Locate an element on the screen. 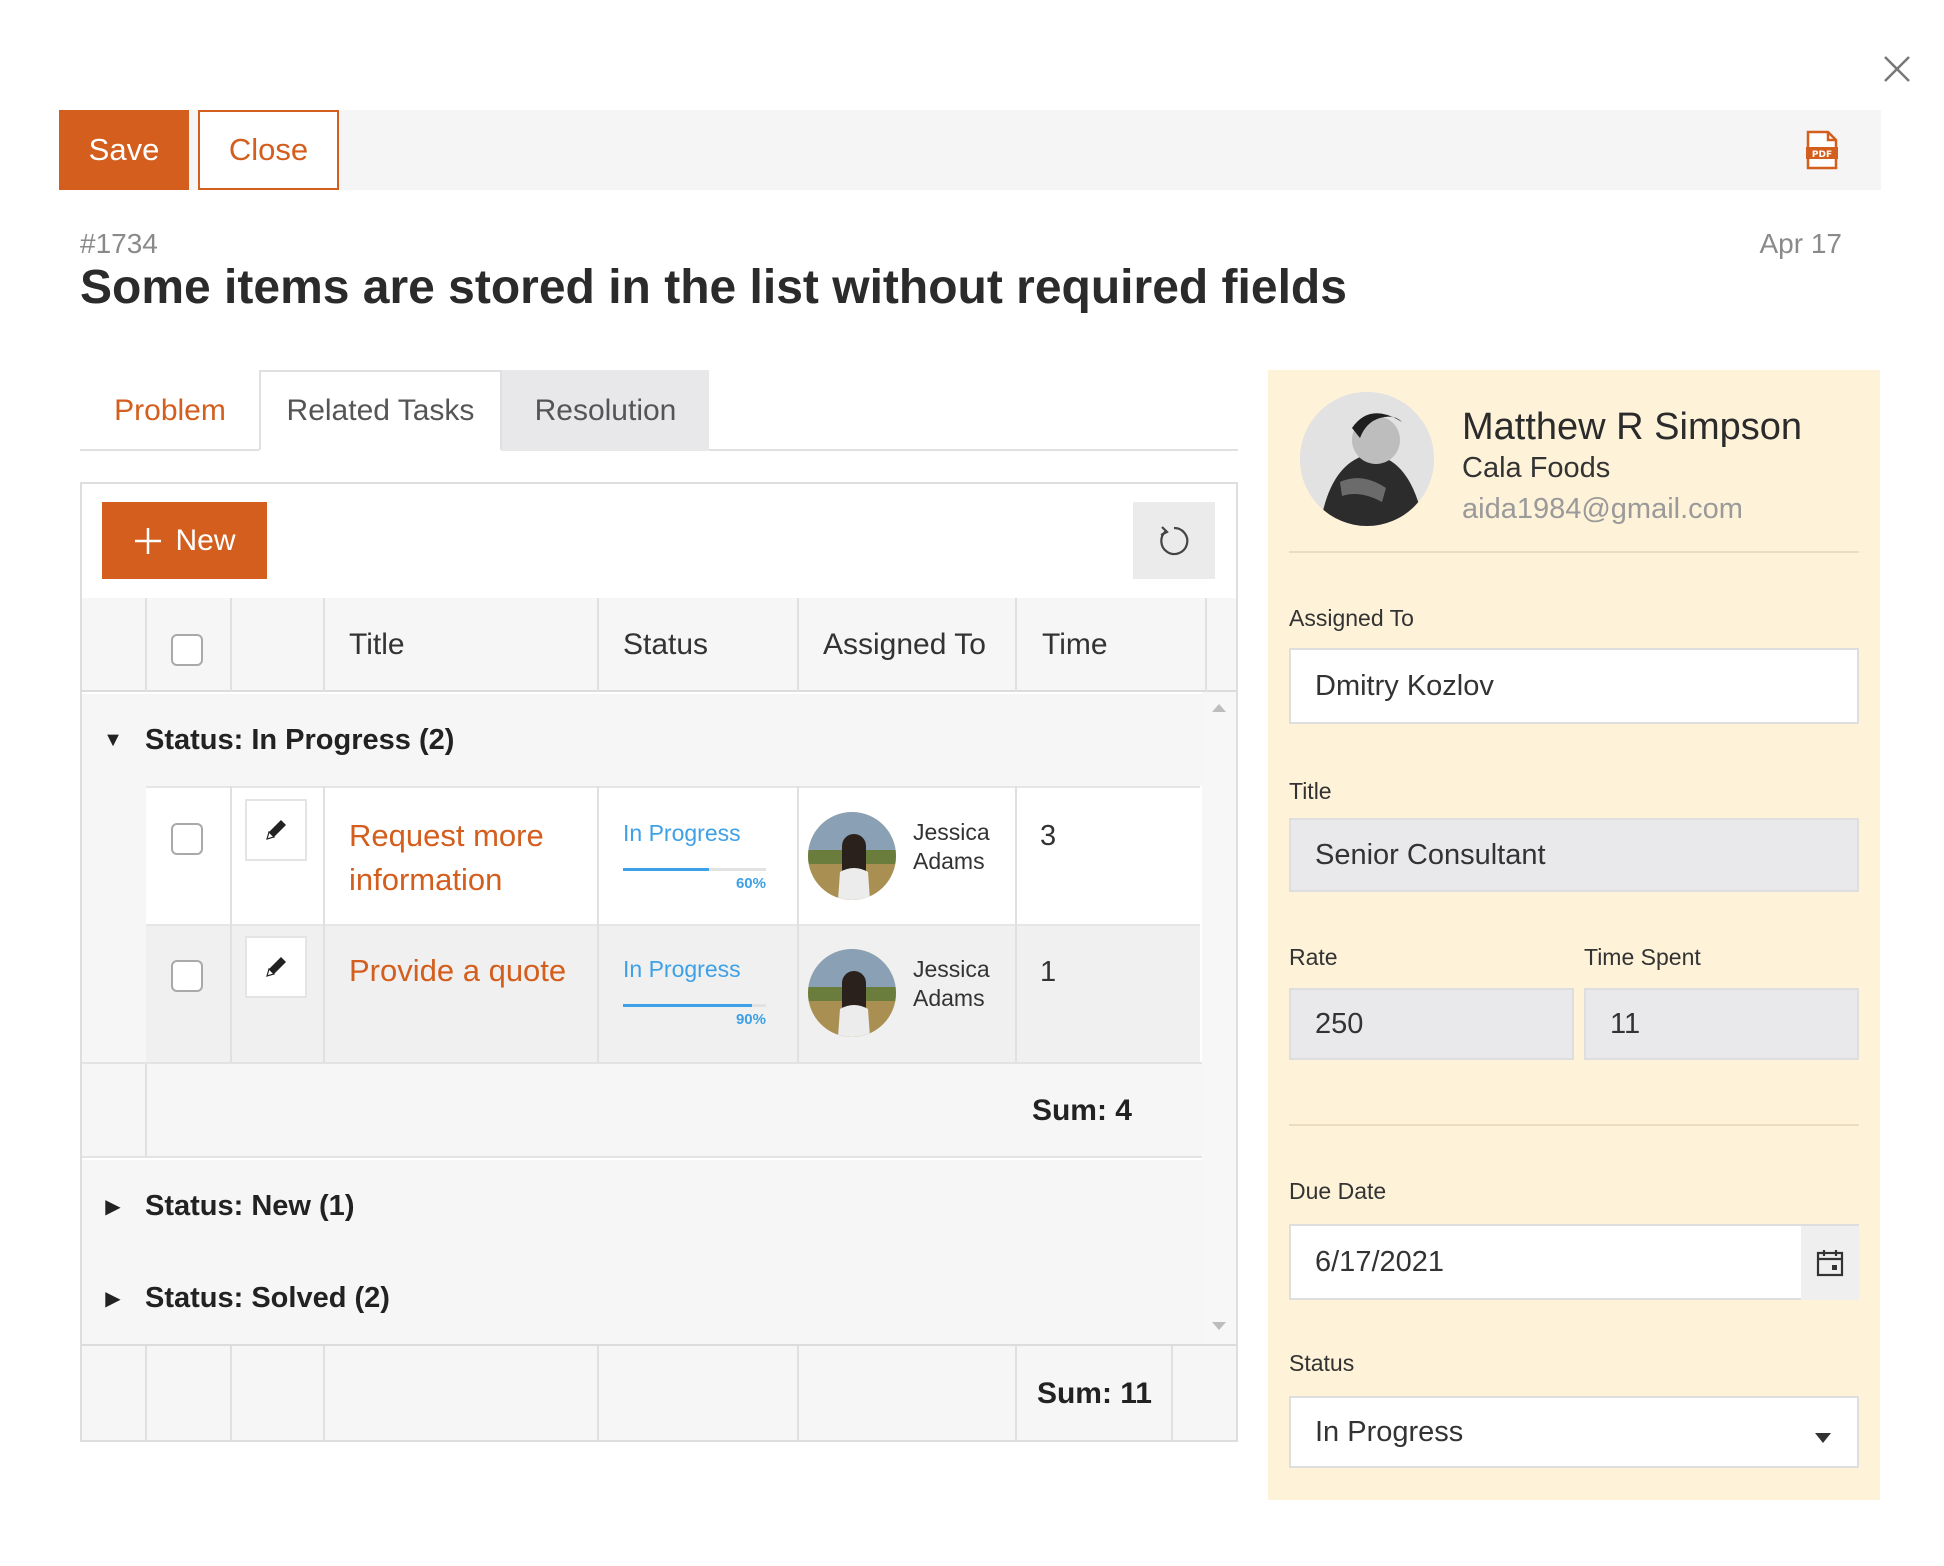  dialog-close-icon is located at coordinates (1897, 69).